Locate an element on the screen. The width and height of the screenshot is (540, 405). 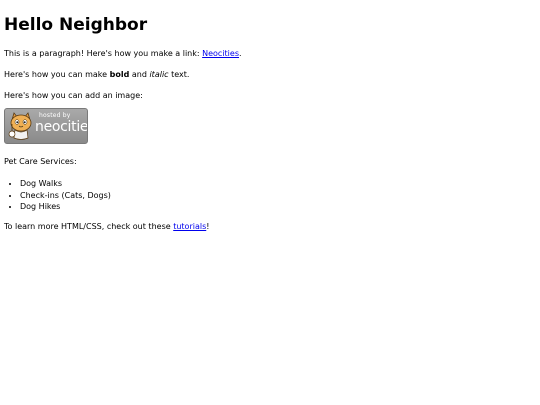
paragraph-image: Here's how you can add an image: is located at coordinates (73, 95).